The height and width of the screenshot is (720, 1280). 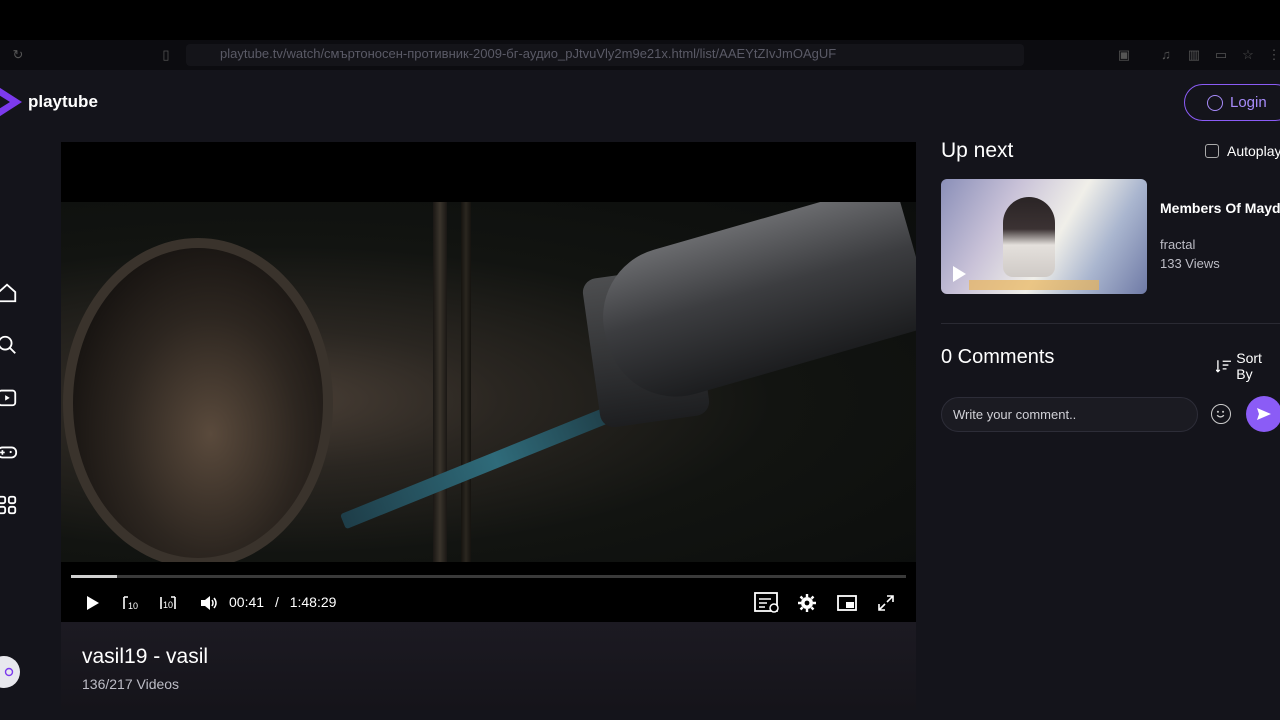 I want to click on home-icon, so click(x=9, y=293).